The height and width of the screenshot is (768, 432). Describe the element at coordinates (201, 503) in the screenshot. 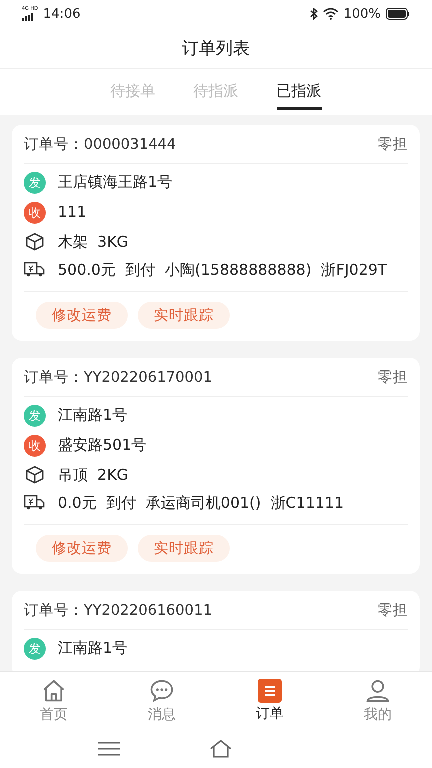

I see `freight-text: 0.0元 到付 承运商司机001() 浙C11111` at that location.